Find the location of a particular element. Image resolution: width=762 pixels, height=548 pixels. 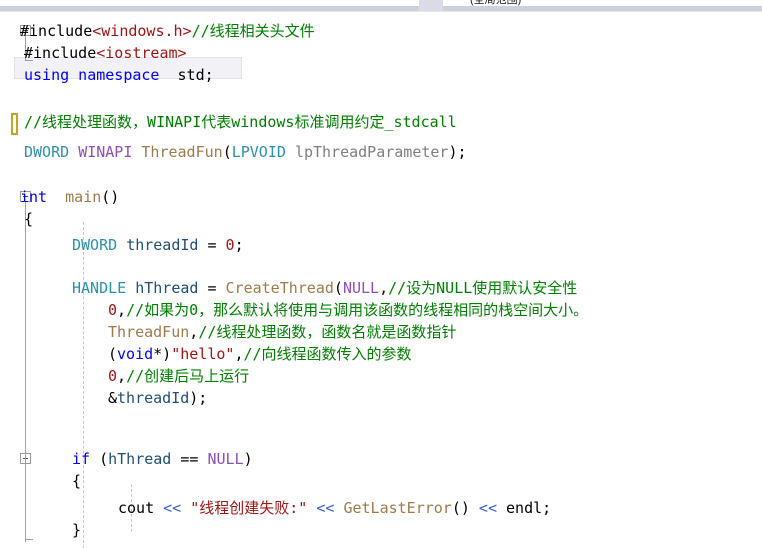

code-token: std; is located at coordinates (186, 75).